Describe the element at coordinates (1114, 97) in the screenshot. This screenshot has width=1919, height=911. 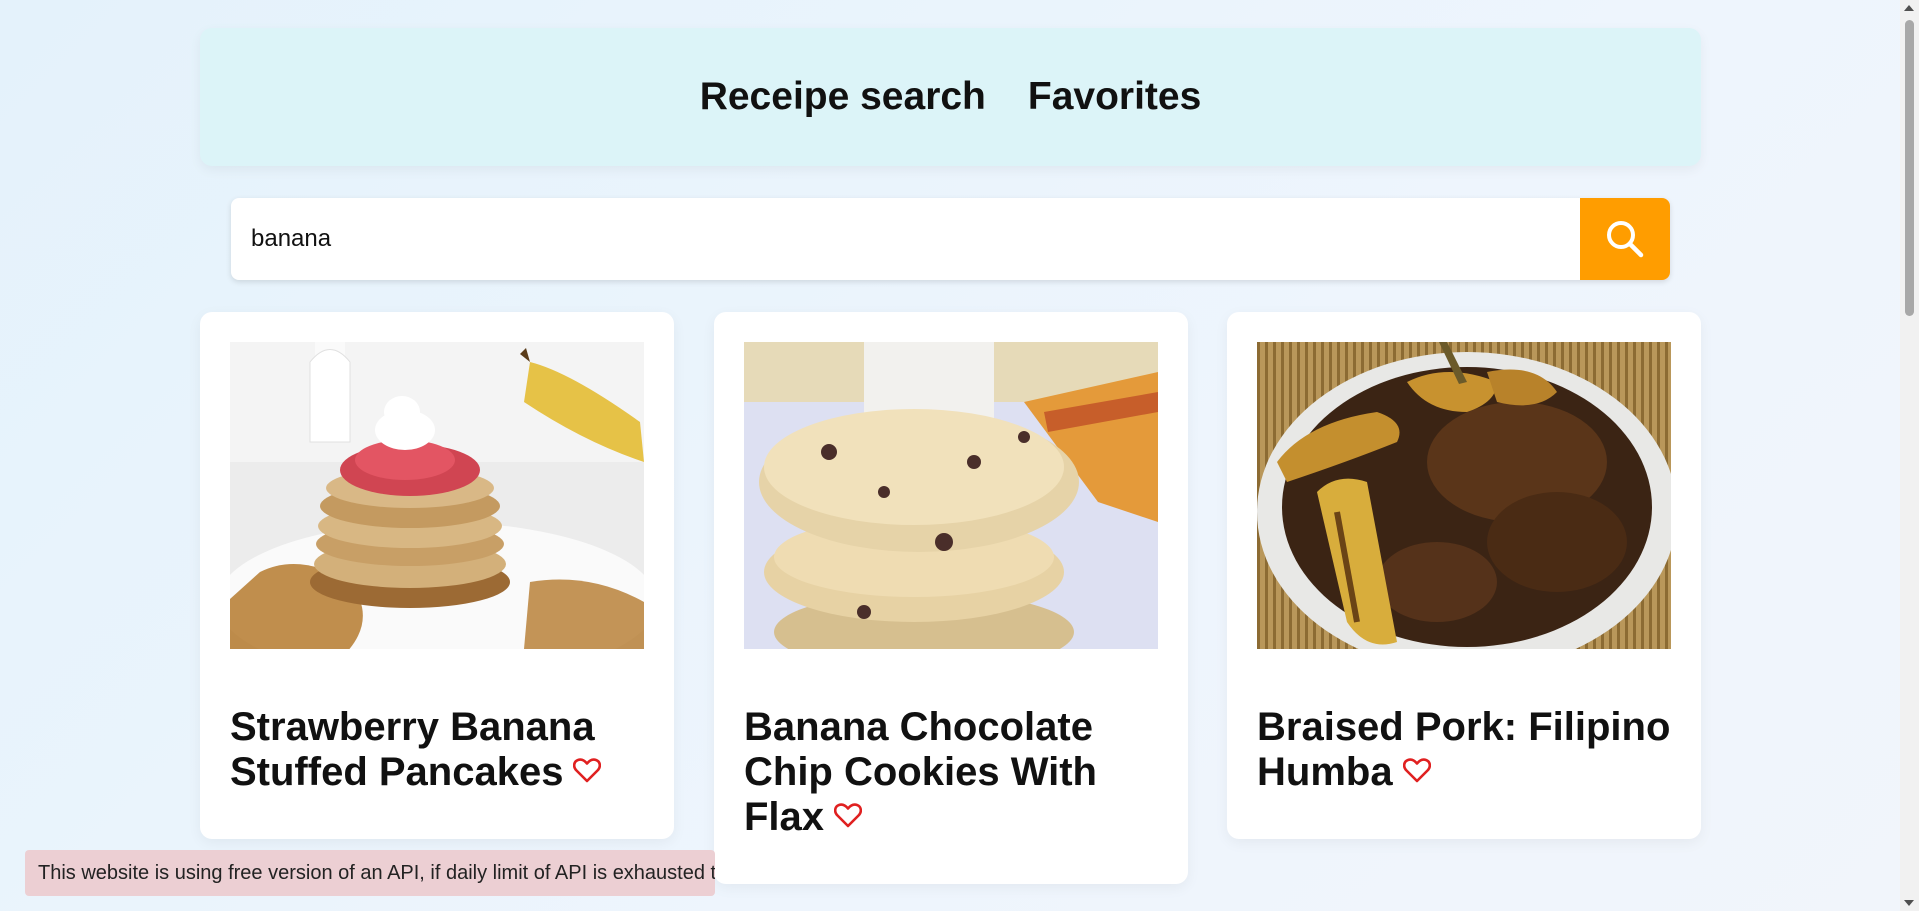
I see `nav-item-favorites: Favorites` at that location.